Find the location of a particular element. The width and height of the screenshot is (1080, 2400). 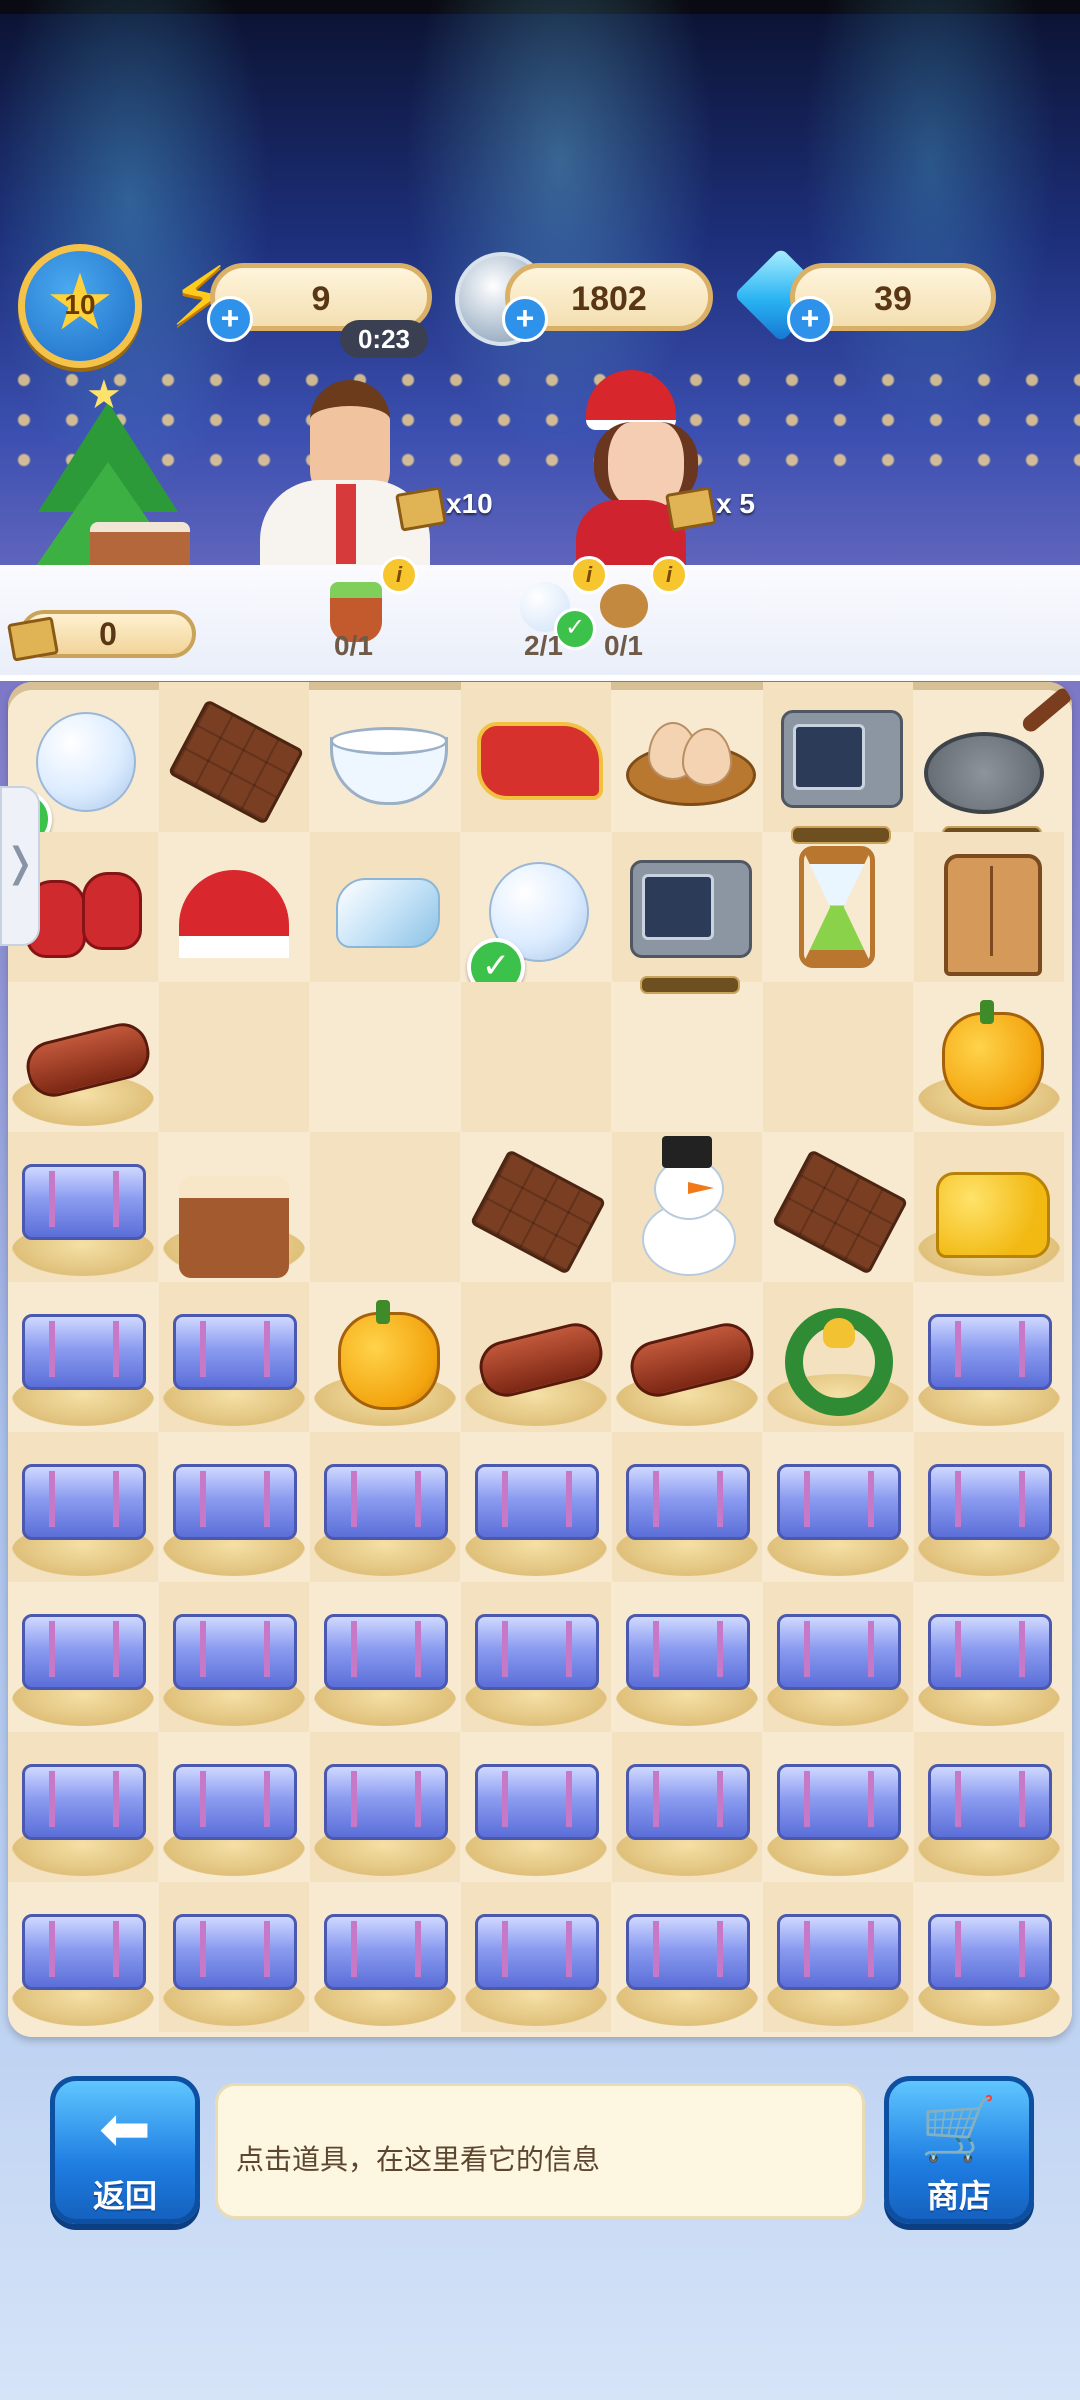

hourglass-frame is located at coordinates (837, 907).